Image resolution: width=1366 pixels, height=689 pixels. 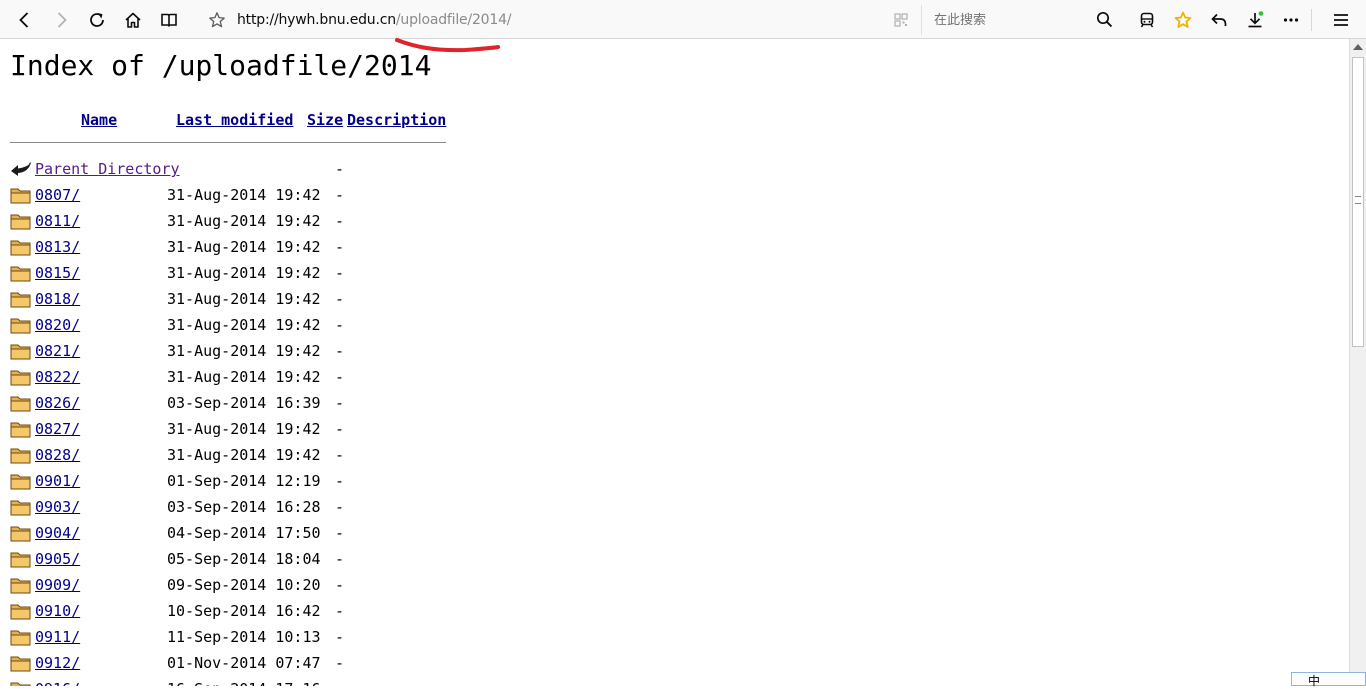 I want to click on reading-mode-button, so click(x=169, y=20).